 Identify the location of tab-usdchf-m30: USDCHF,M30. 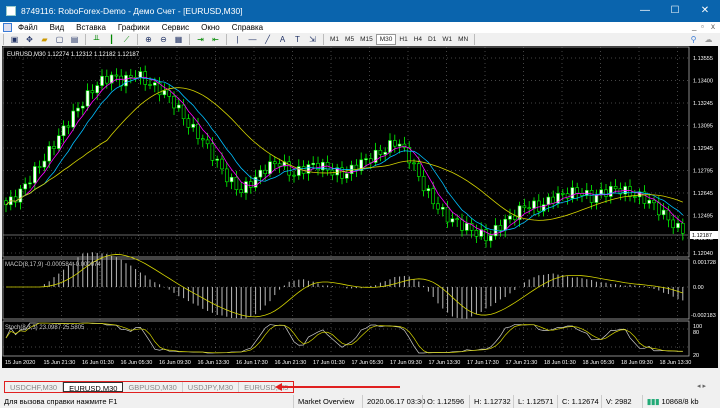
(34, 387).